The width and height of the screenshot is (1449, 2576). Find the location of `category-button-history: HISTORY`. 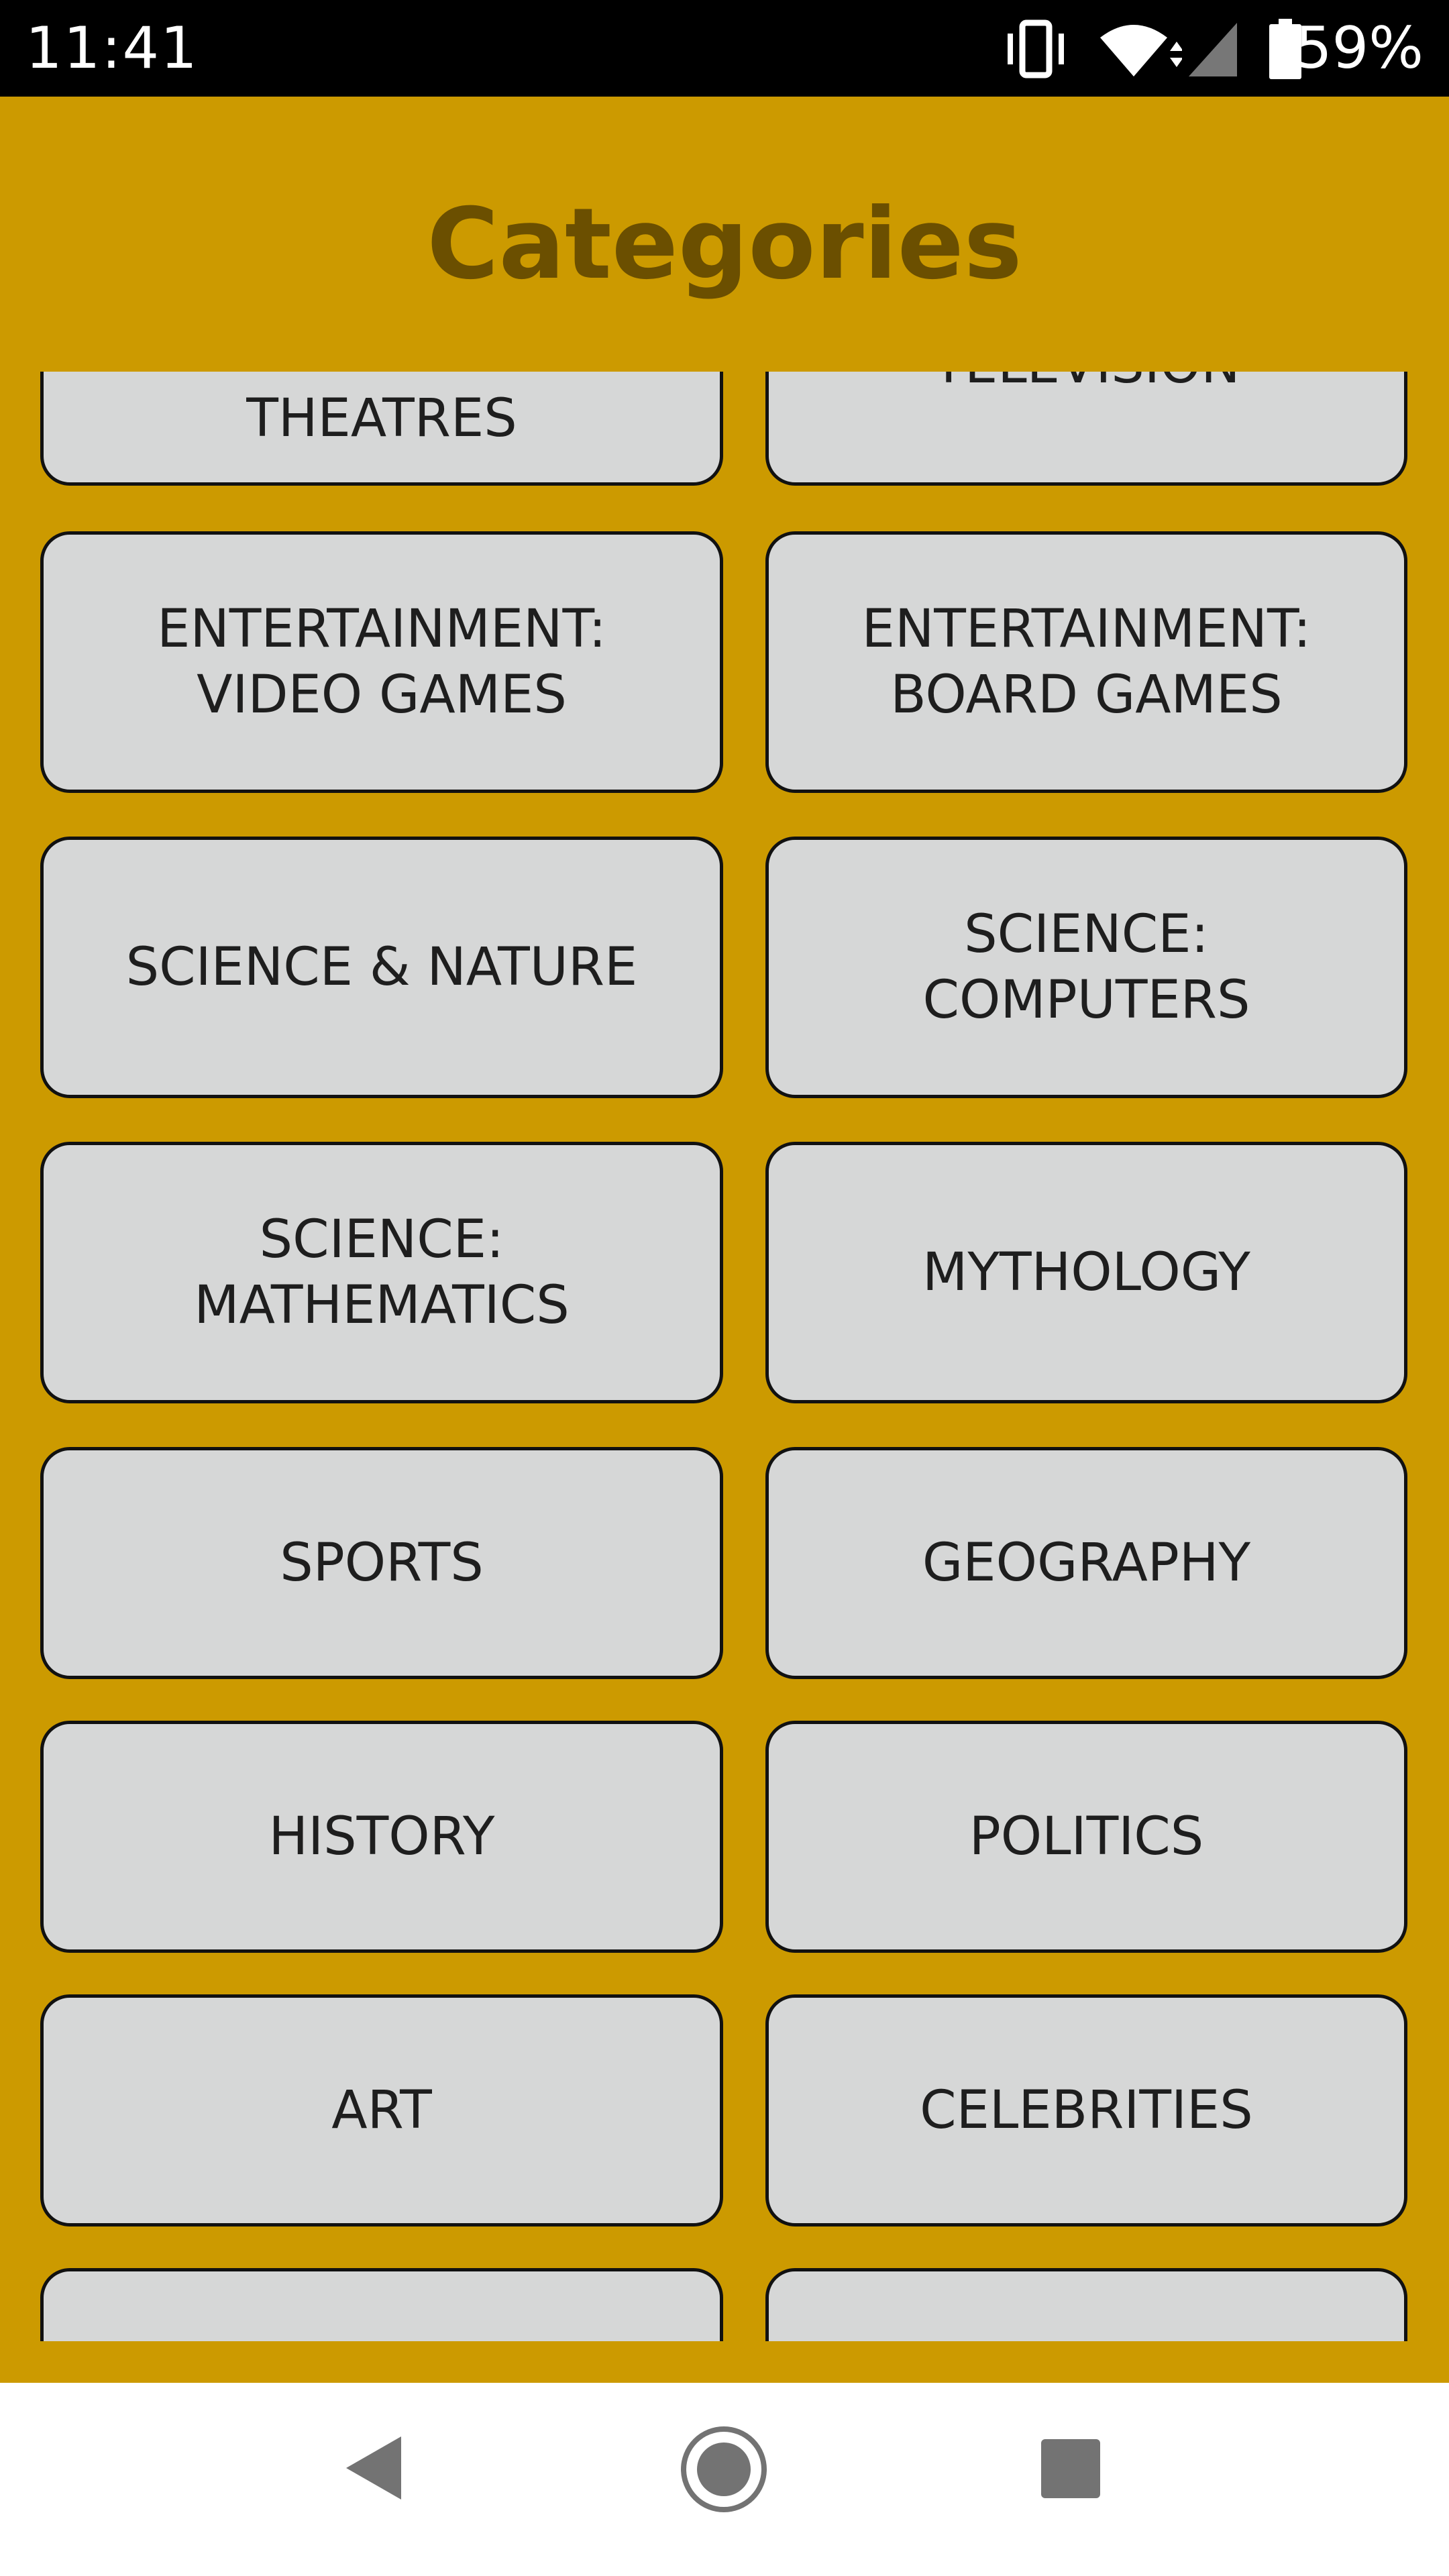

category-button-history: HISTORY is located at coordinates (381, 1837).